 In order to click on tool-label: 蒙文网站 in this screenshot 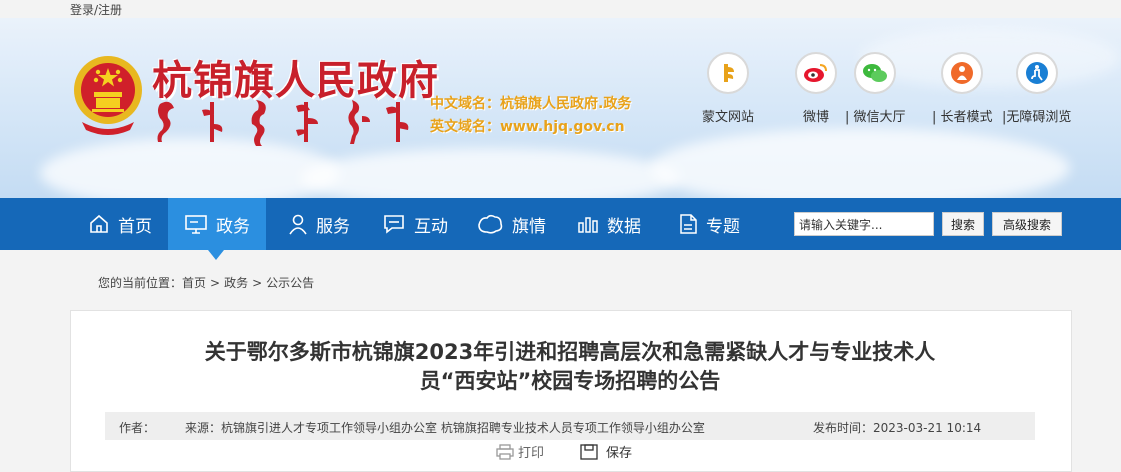, I will do `click(728, 117)`.